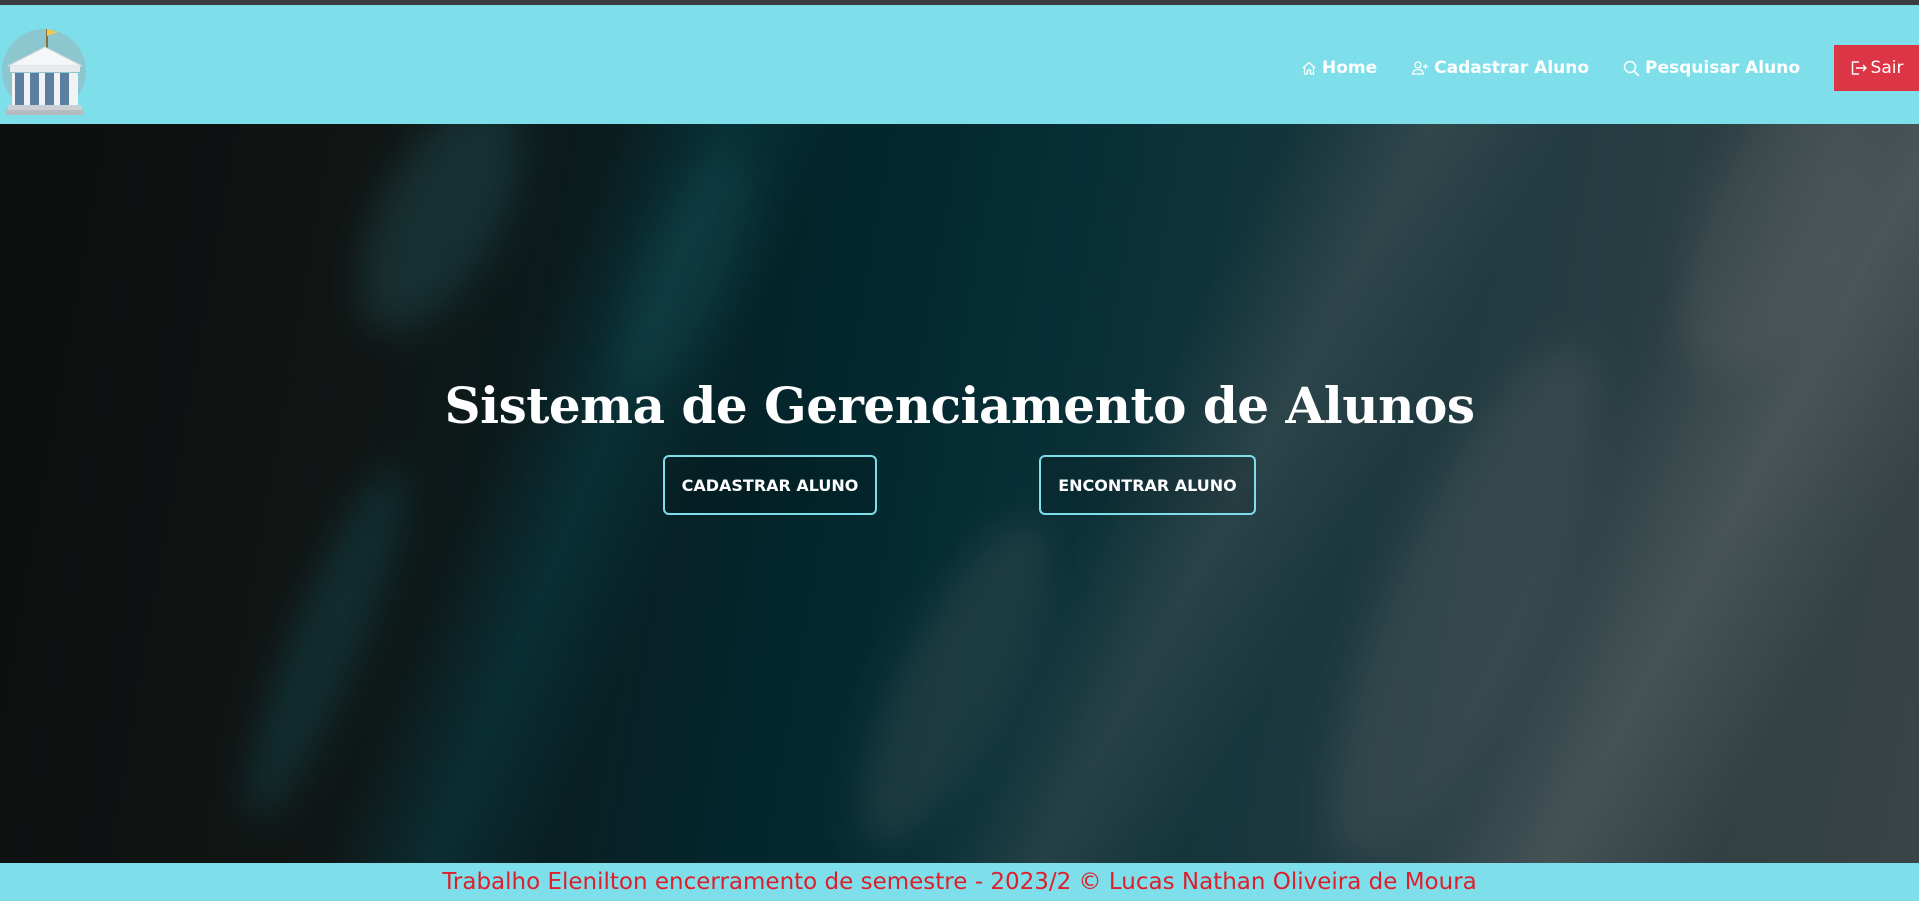 Image resolution: width=1919 pixels, height=901 pixels. What do you see at coordinates (1147, 485) in the screenshot?
I see `encontrar-aluno-button: ENCONTRAR ALUNO` at bounding box center [1147, 485].